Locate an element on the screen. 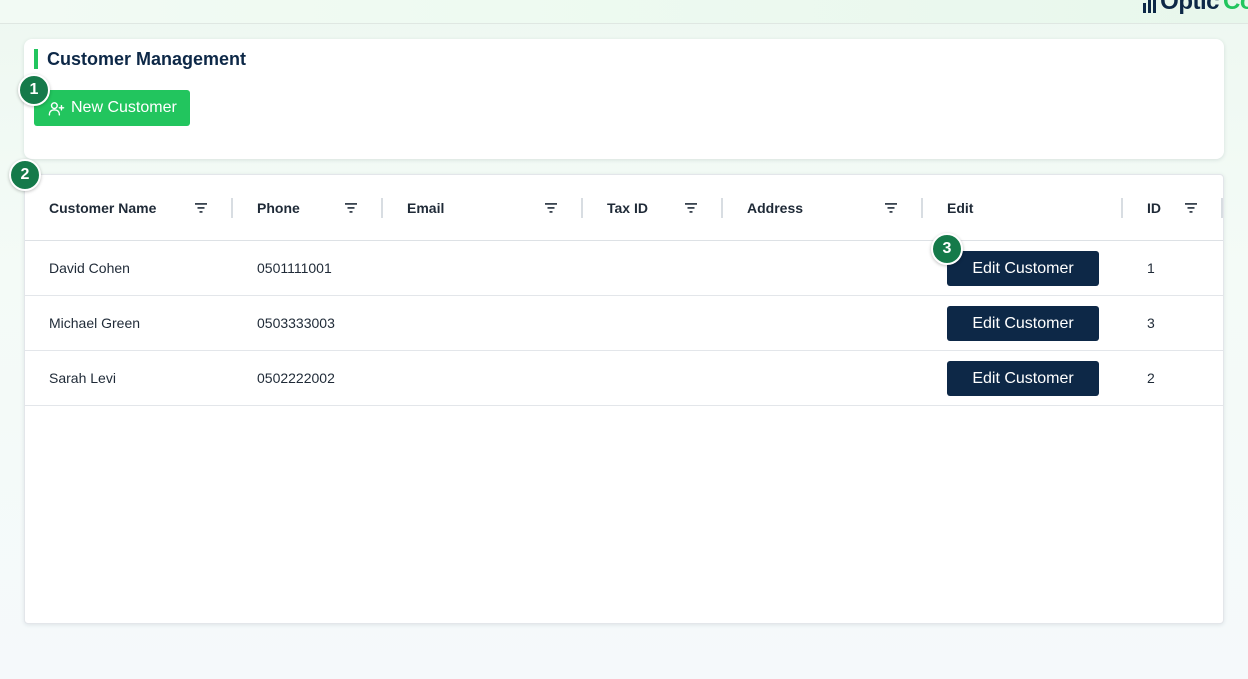 Image resolution: width=1248 pixels, height=679 pixels. column-header-customer-name: Customer Name is located at coordinates (128, 208).